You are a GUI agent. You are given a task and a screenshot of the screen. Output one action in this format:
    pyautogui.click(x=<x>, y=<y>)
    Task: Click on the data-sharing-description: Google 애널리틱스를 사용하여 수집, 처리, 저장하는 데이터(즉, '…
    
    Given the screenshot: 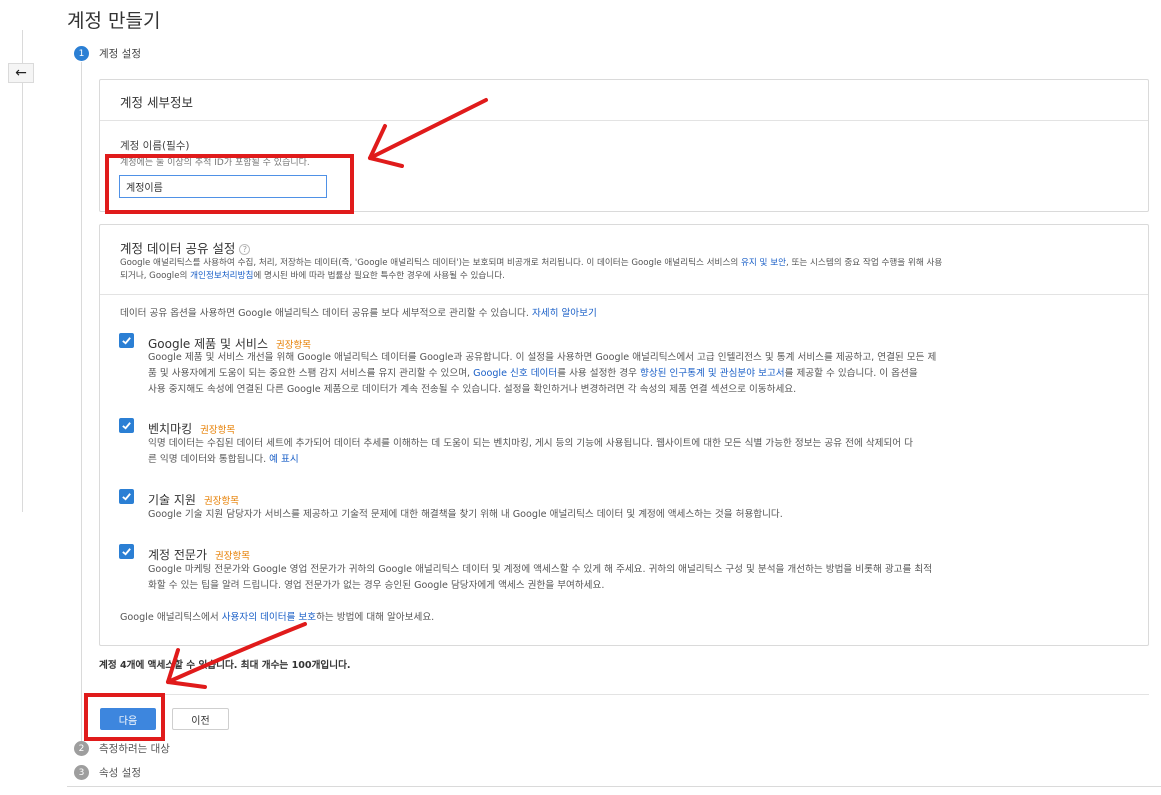 What is the action you would take?
    pyautogui.click(x=630, y=270)
    